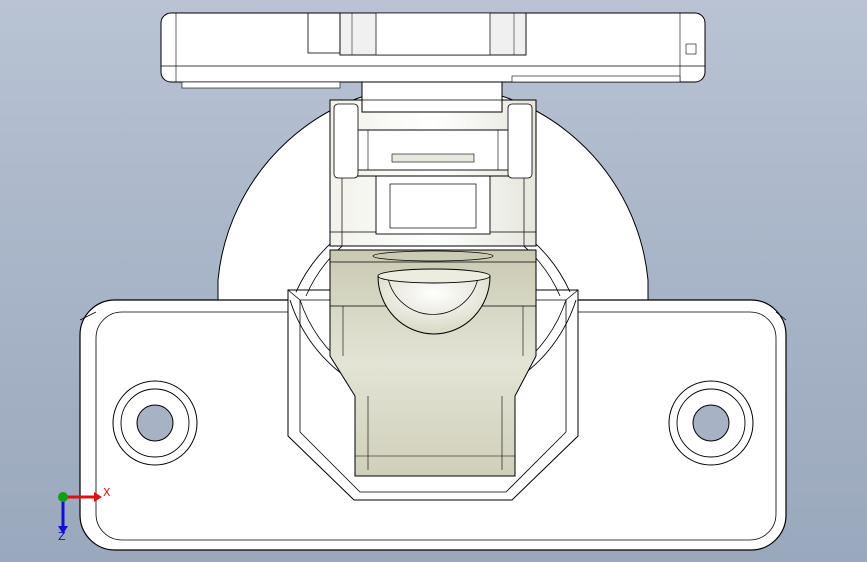 The image size is (867, 562). Describe the element at coordinates (107, 492) in the screenshot. I see `axis-x-label: X` at that location.